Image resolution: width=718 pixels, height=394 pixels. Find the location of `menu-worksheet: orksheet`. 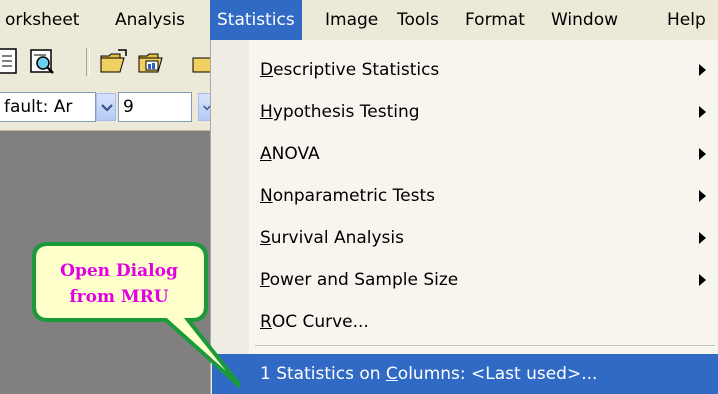

menu-worksheet: orksheet is located at coordinates (43, 20).